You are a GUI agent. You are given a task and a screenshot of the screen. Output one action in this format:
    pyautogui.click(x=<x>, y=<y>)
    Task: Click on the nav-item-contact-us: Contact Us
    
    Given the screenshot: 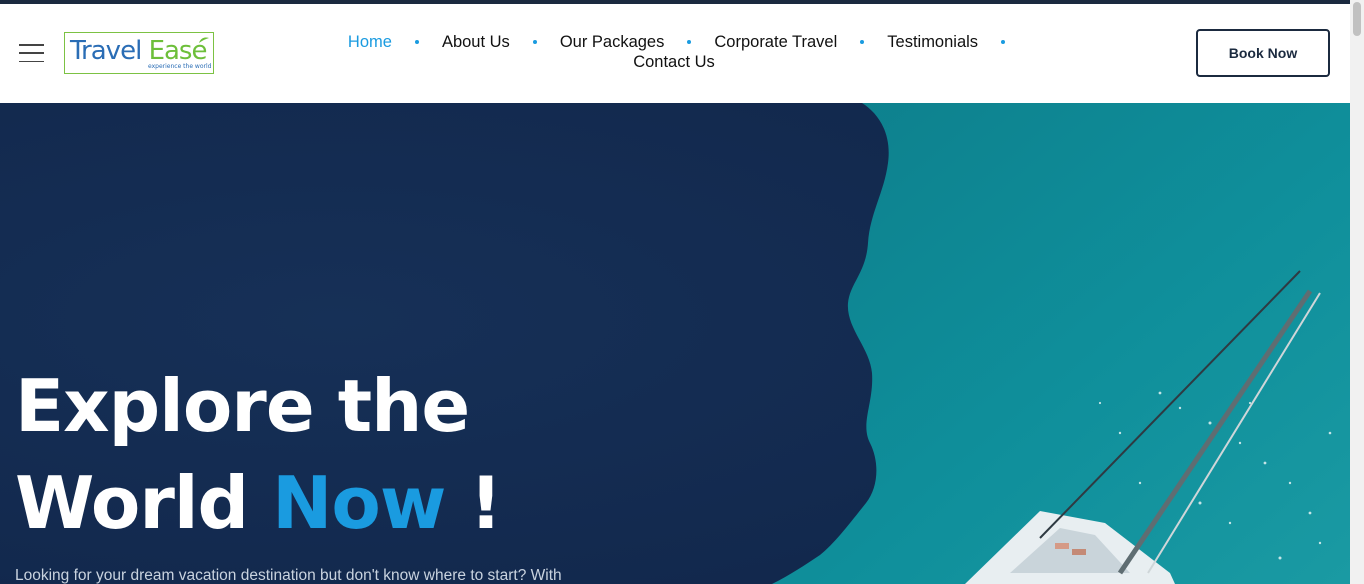 What is the action you would take?
    pyautogui.click(x=674, y=62)
    